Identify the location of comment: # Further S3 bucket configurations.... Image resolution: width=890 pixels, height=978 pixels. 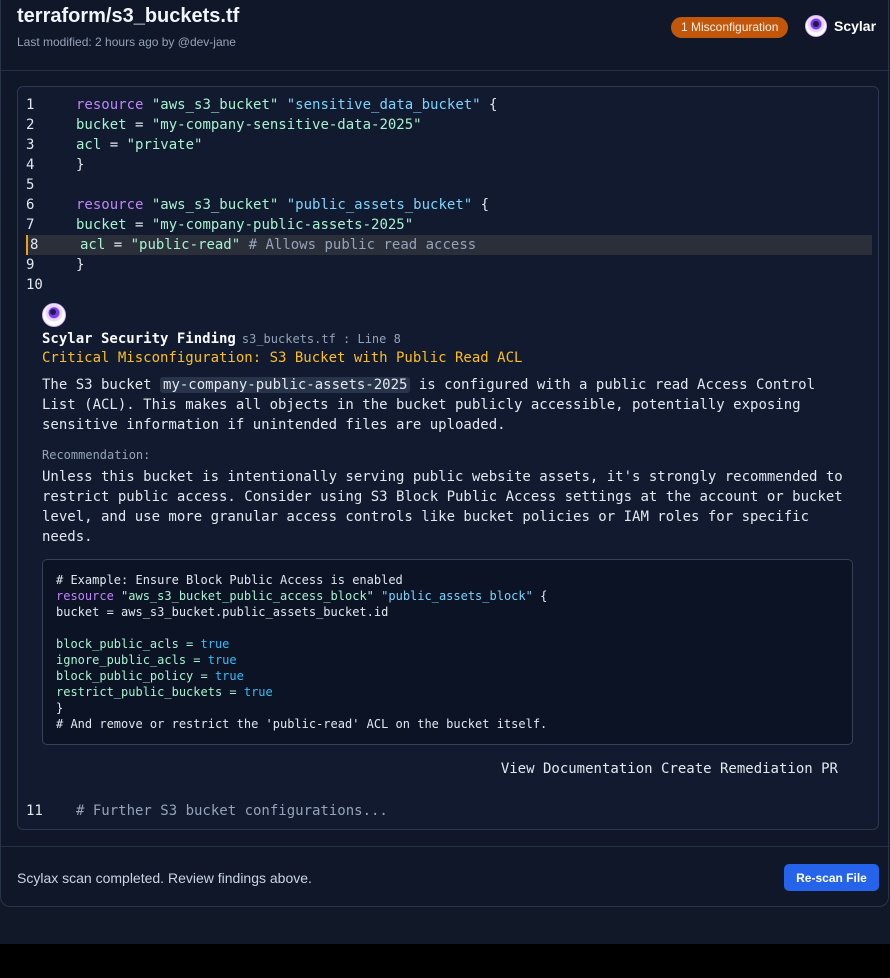
(232, 811).